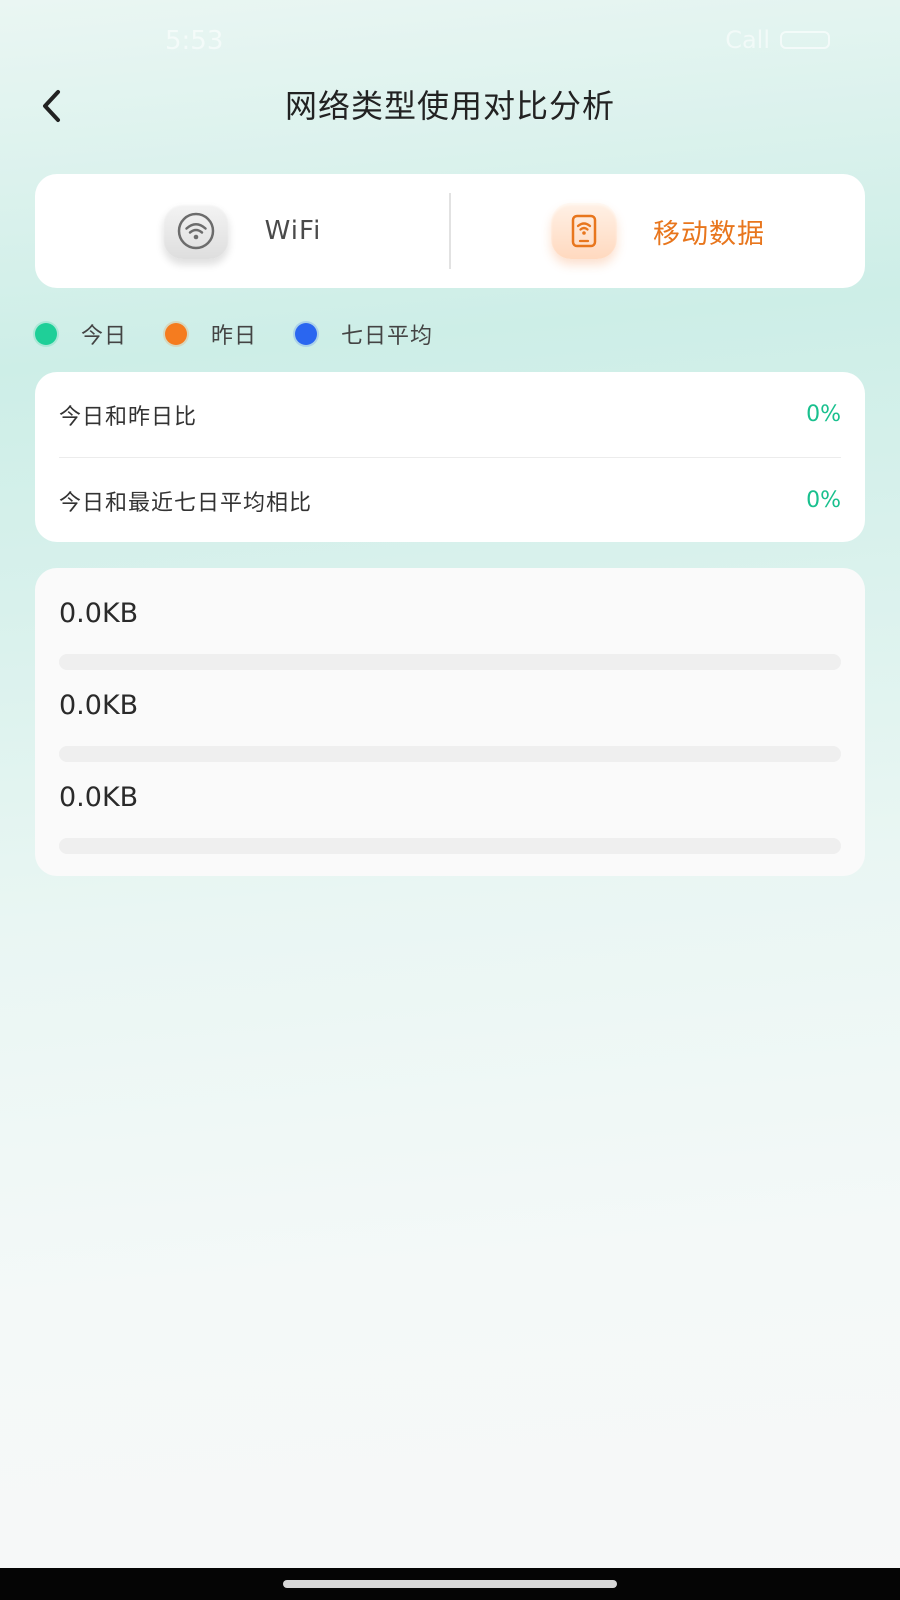 Image resolution: width=900 pixels, height=1600 pixels. I want to click on legend: 今日 昨日 七日平均, so click(253, 334).